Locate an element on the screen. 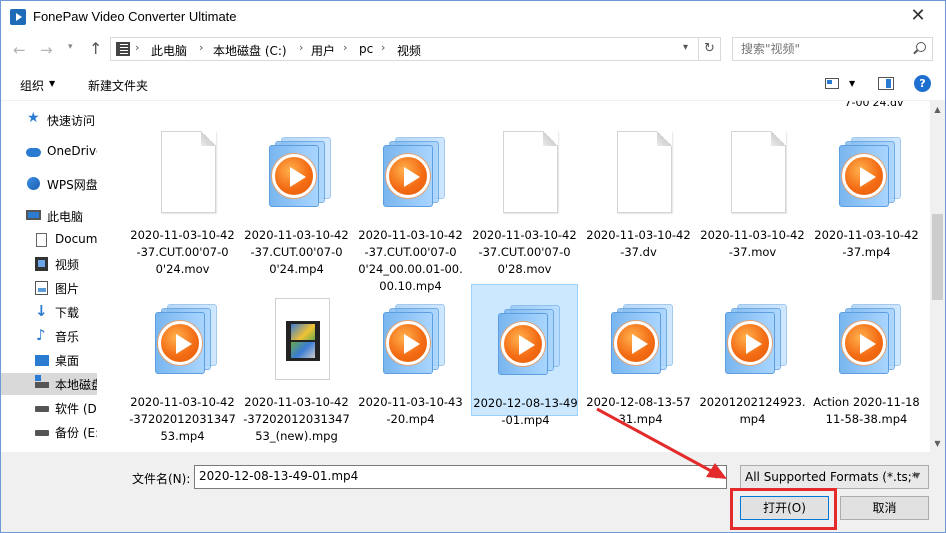 The width and height of the screenshot is (946, 533). title-bar: FonePaw Video Converter Ultimate ✕ is located at coordinates (473, 16).